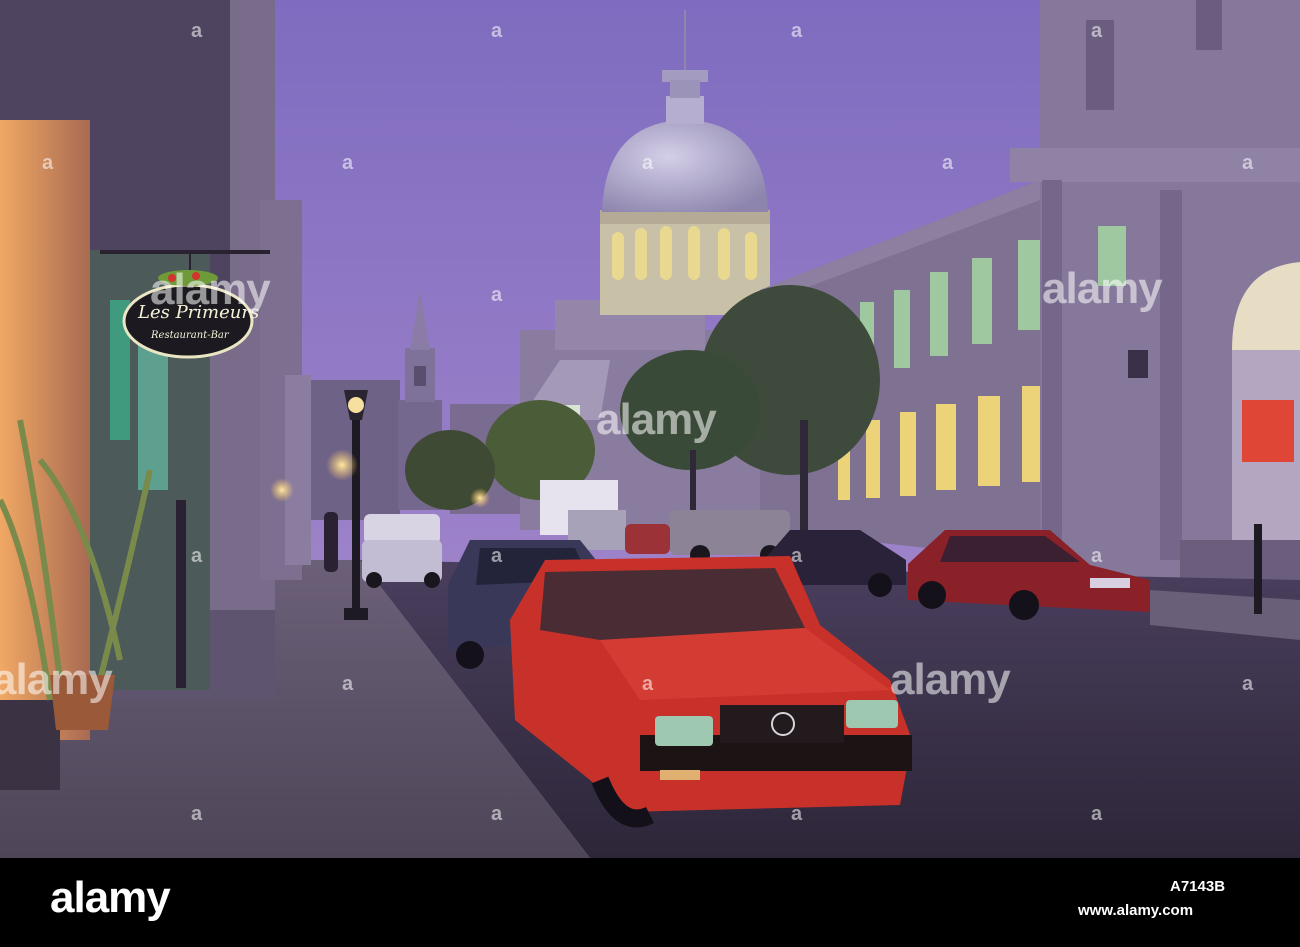 Image resolution: width=1300 pixels, height=947 pixels. What do you see at coordinates (331, 542) in the screenshot?
I see `pedestrian` at bounding box center [331, 542].